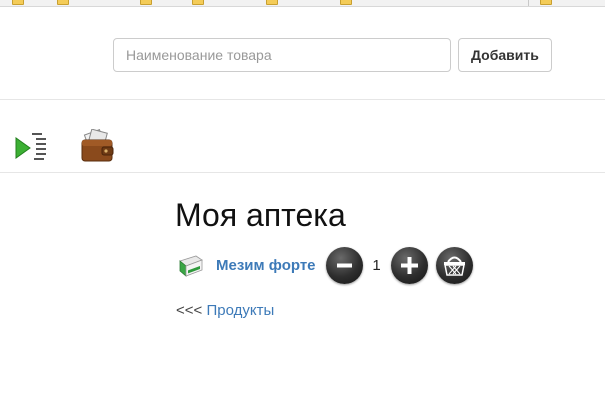  I want to click on bookmarks-bar, so click(302, 3).